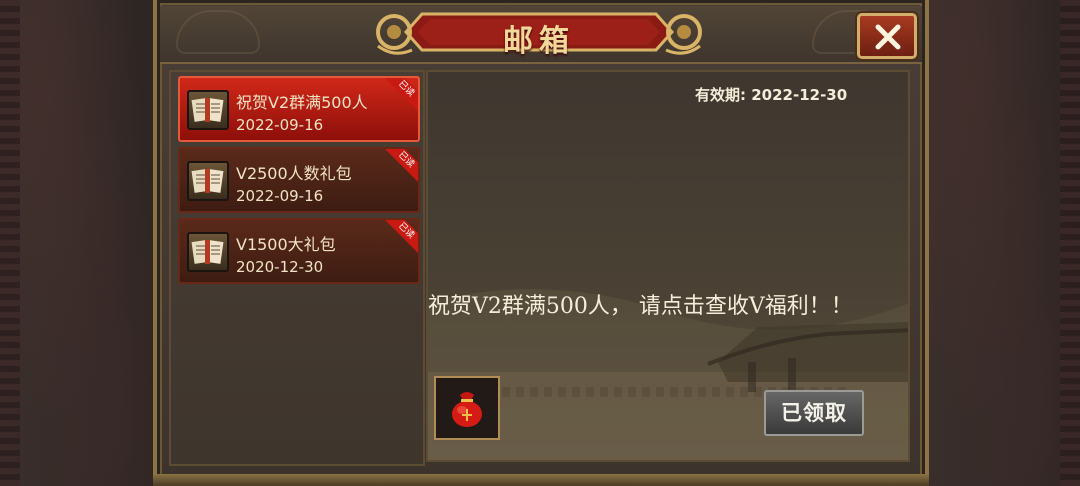 The width and height of the screenshot is (1080, 486). I want to click on mail-date: 2020-12-30, so click(280, 267).